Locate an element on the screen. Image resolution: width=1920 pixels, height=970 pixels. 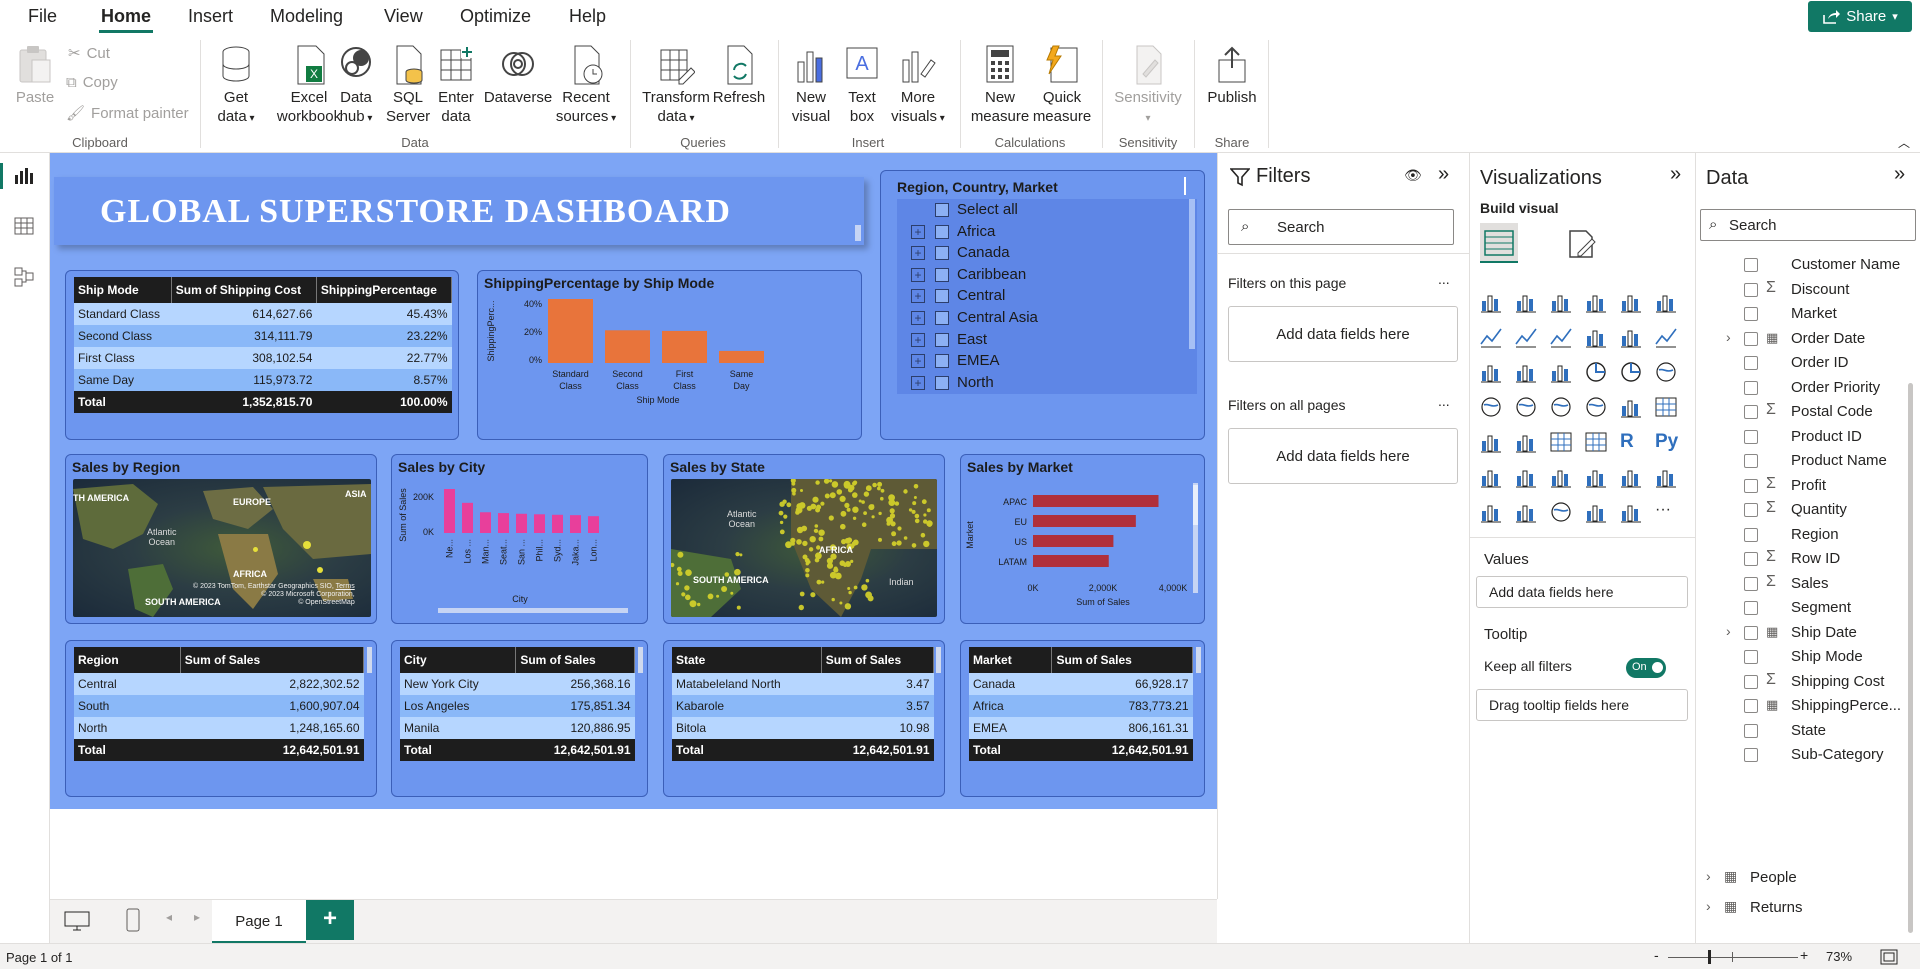
stacked-area-icon is located at coordinates (1562, 338).